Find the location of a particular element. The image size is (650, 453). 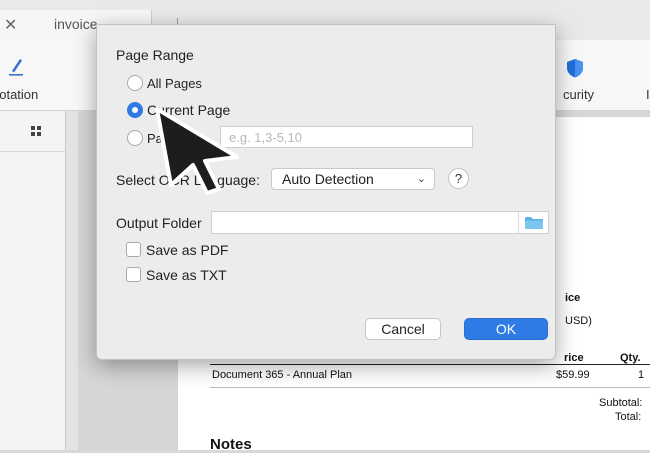

save-as-pdf-checkbox is located at coordinates (133, 249).